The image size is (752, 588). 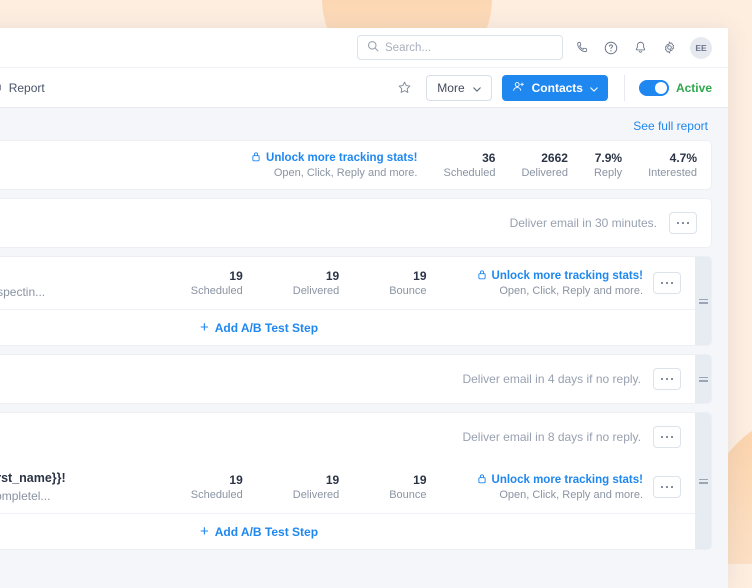 I want to click on see-full-report-link: See full report, so click(x=670, y=126).